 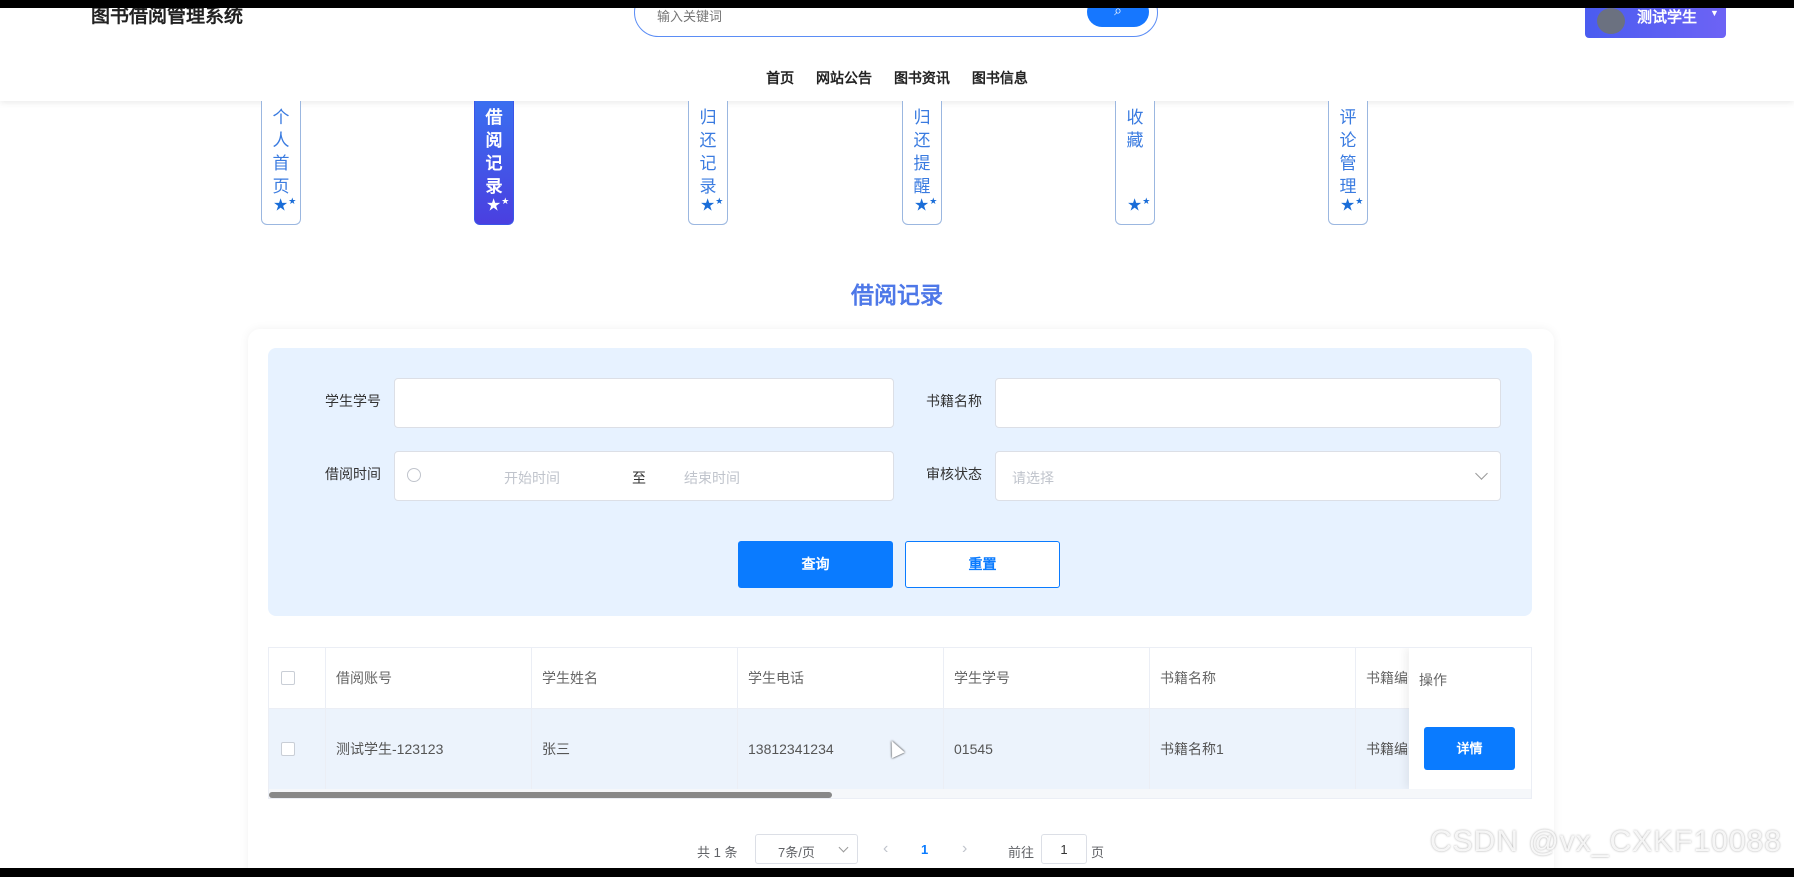 What do you see at coordinates (167, 18) in the screenshot?
I see `site-logo: 图书借阅管理系统` at bounding box center [167, 18].